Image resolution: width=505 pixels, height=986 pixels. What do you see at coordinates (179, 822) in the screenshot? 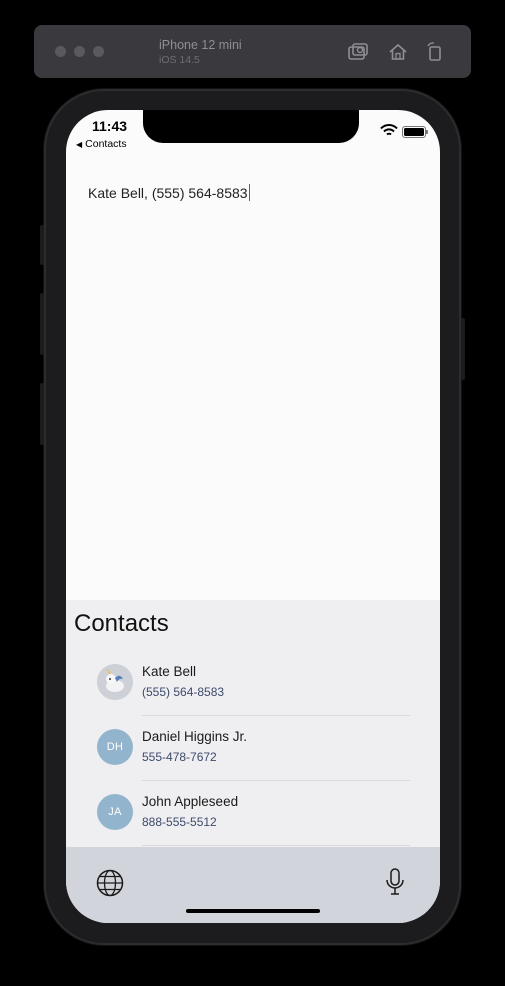
I see `contact-phone: 888-555-5512` at bounding box center [179, 822].